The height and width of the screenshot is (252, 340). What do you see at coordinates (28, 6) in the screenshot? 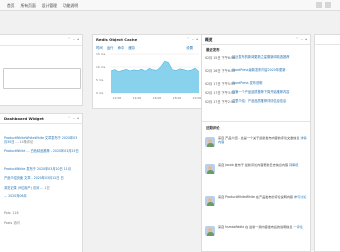
I see `top-nav-item-pages: 所有页面` at bounding box center [28, 6].